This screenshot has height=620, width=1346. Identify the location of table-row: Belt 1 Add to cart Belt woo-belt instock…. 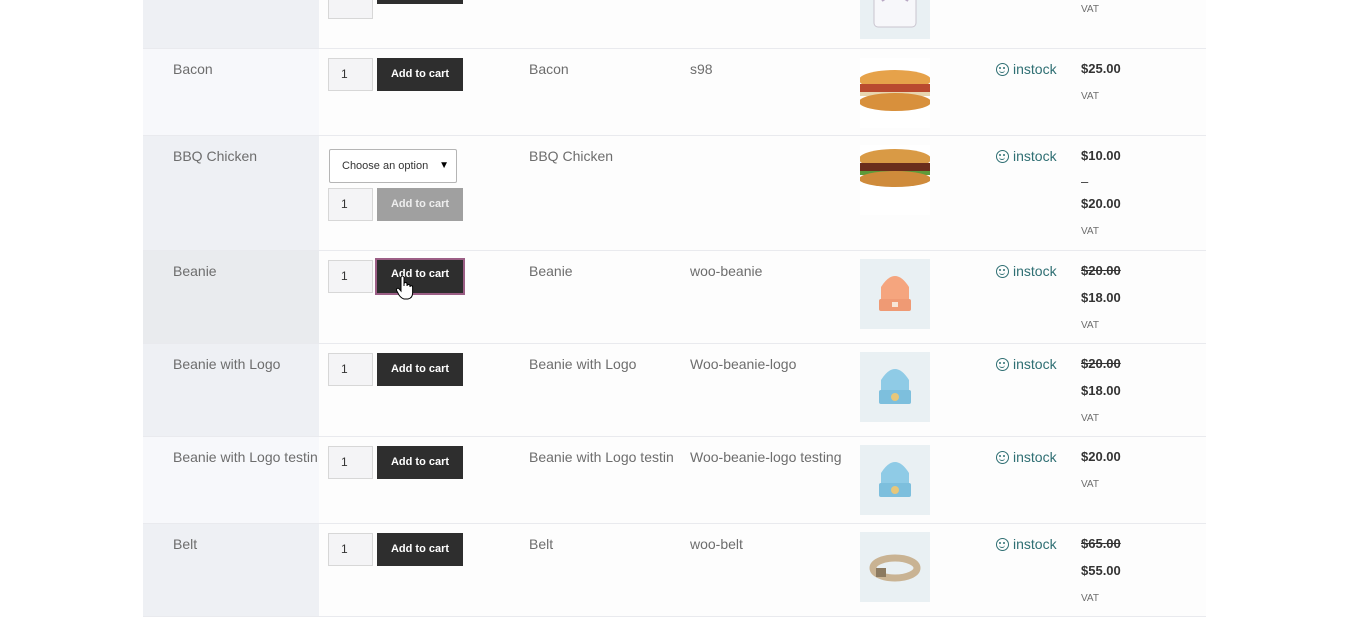
(674, 570).